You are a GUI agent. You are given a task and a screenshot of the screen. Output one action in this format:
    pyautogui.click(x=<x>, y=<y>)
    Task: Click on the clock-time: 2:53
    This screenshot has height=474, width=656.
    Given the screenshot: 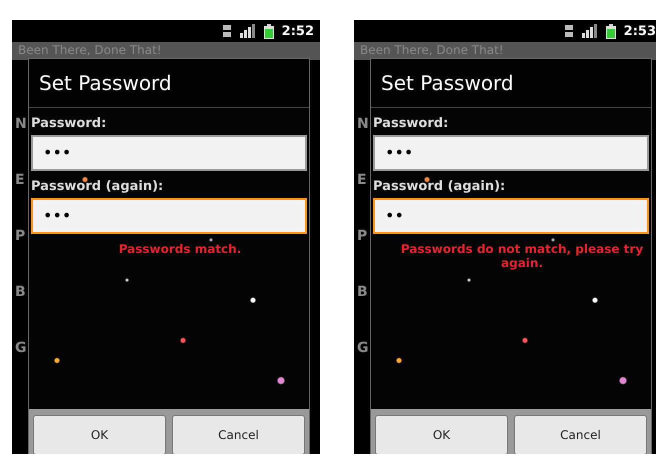 What is the action you would take?
    pyautogui.click(x=640, y=31)
    